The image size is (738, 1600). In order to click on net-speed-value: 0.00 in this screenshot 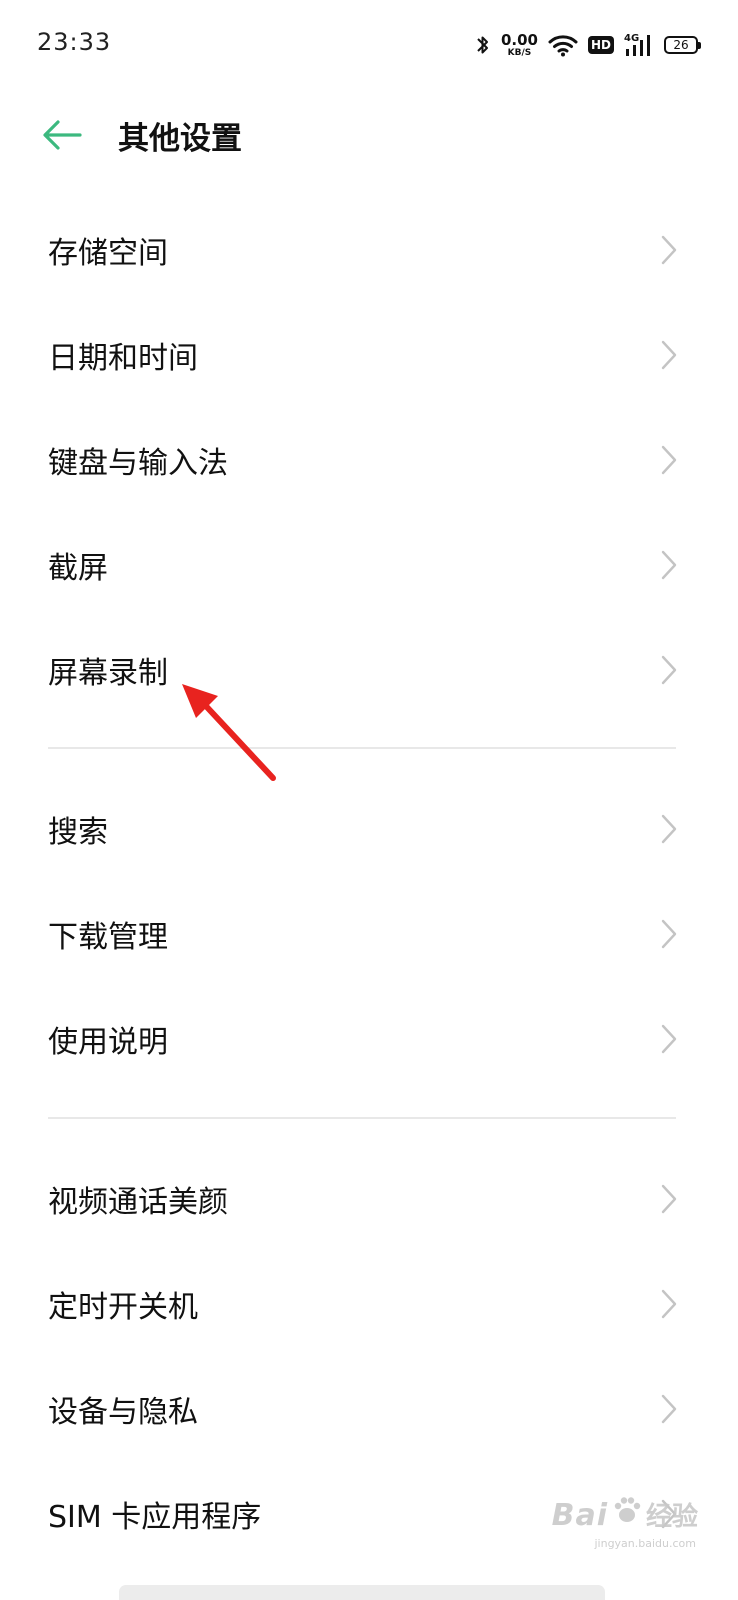, I will do `click(519, 39)`.